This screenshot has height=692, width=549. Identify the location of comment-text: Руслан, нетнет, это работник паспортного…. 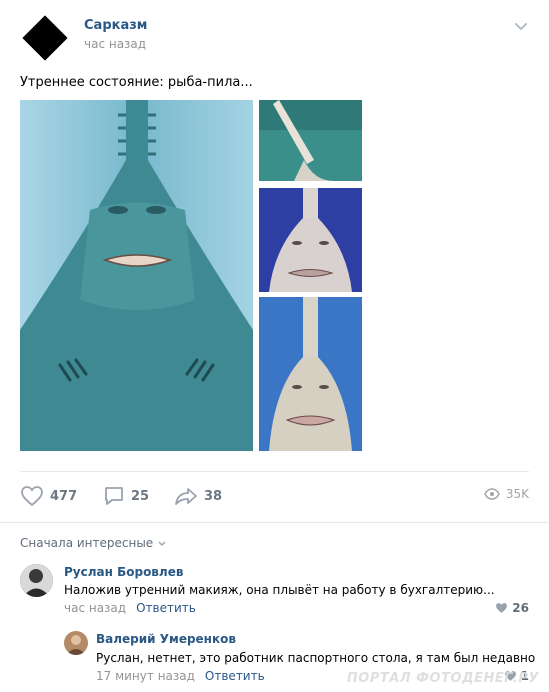
(316, 658).